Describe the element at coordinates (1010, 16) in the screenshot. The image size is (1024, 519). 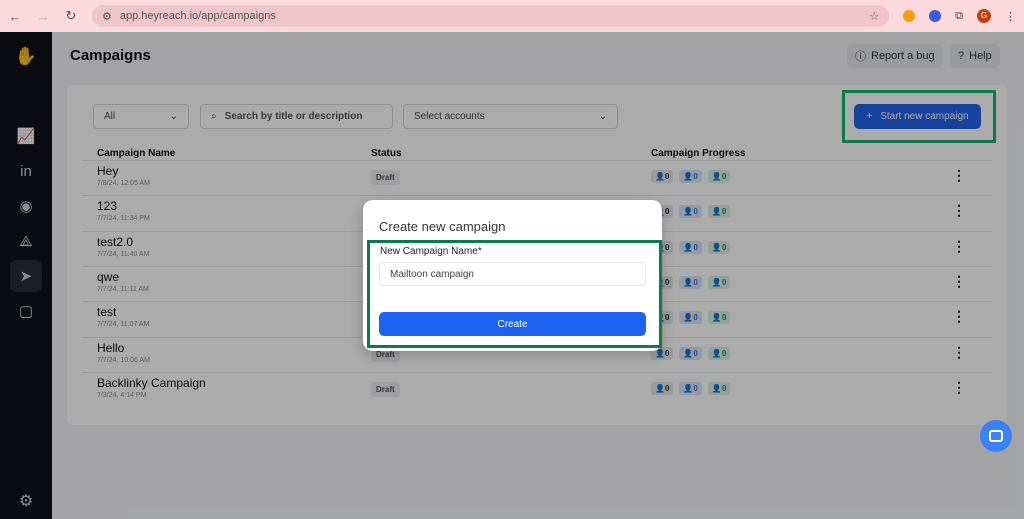
I see `menu-kebab-icon: ⋮` at that location.